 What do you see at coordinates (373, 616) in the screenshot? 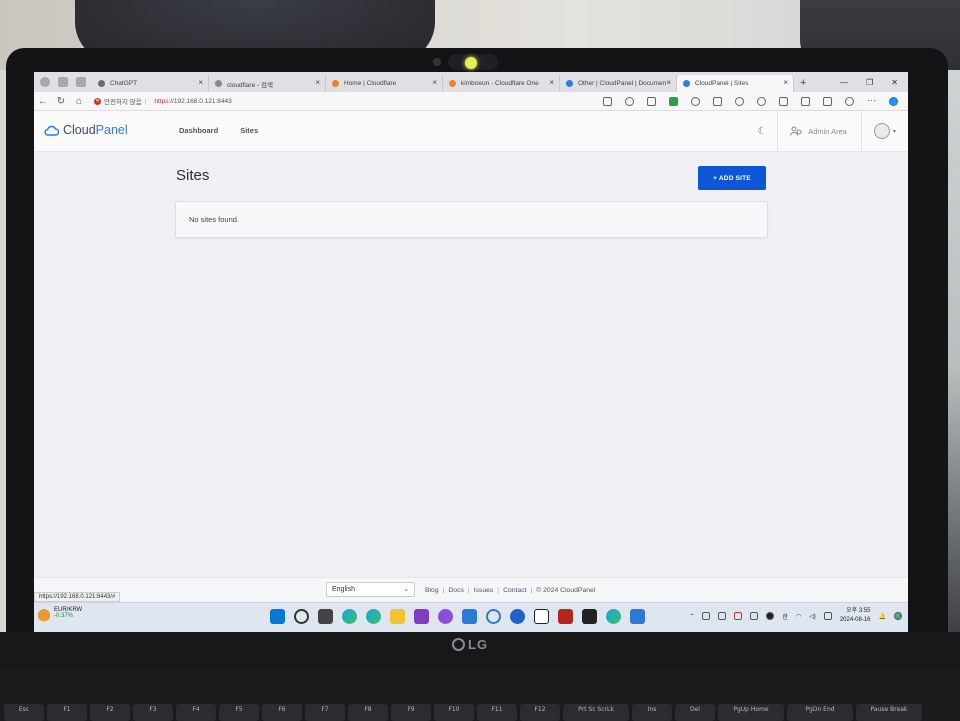
I see `edge-dev-icon` at bounding box center [373, 616].